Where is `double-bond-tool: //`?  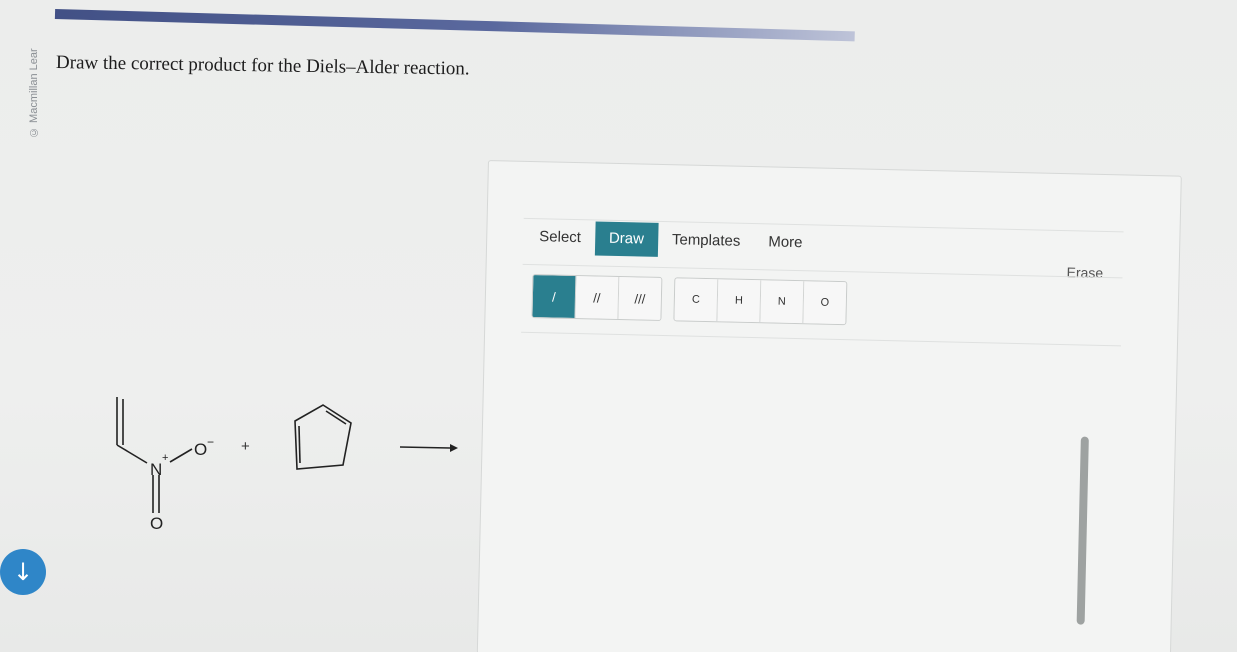 double-bond-tool: // is located at coordinates (597, 297).